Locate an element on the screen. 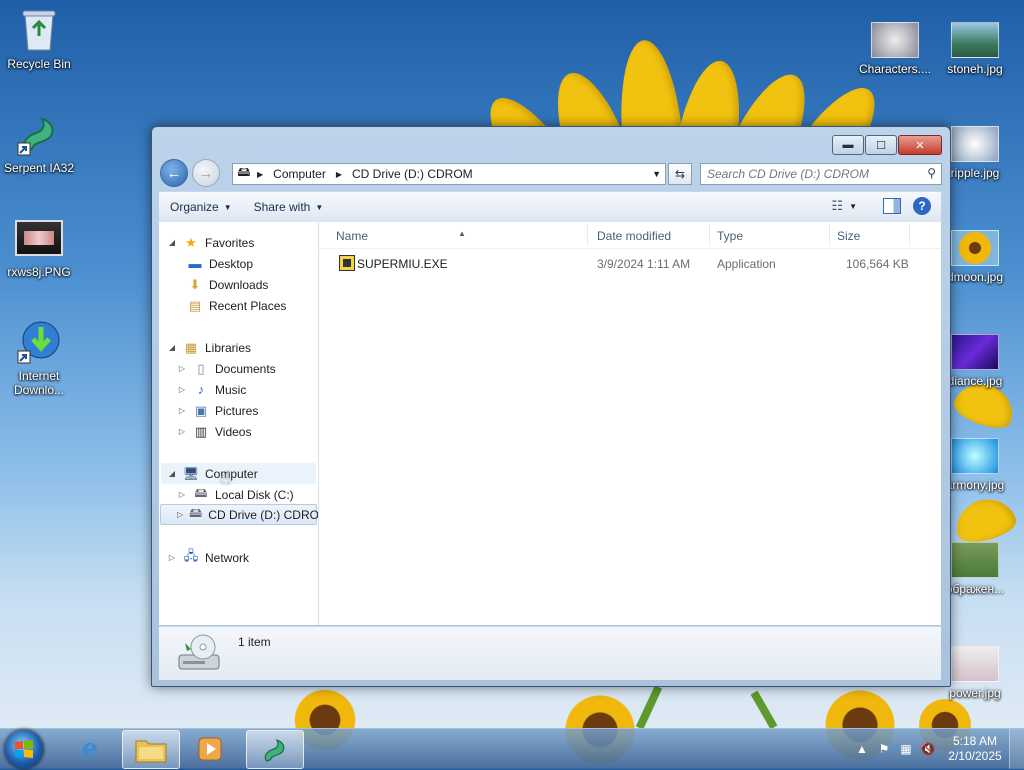  action-center-flag-icon: ⚑ is located at coordinates (884, 749).